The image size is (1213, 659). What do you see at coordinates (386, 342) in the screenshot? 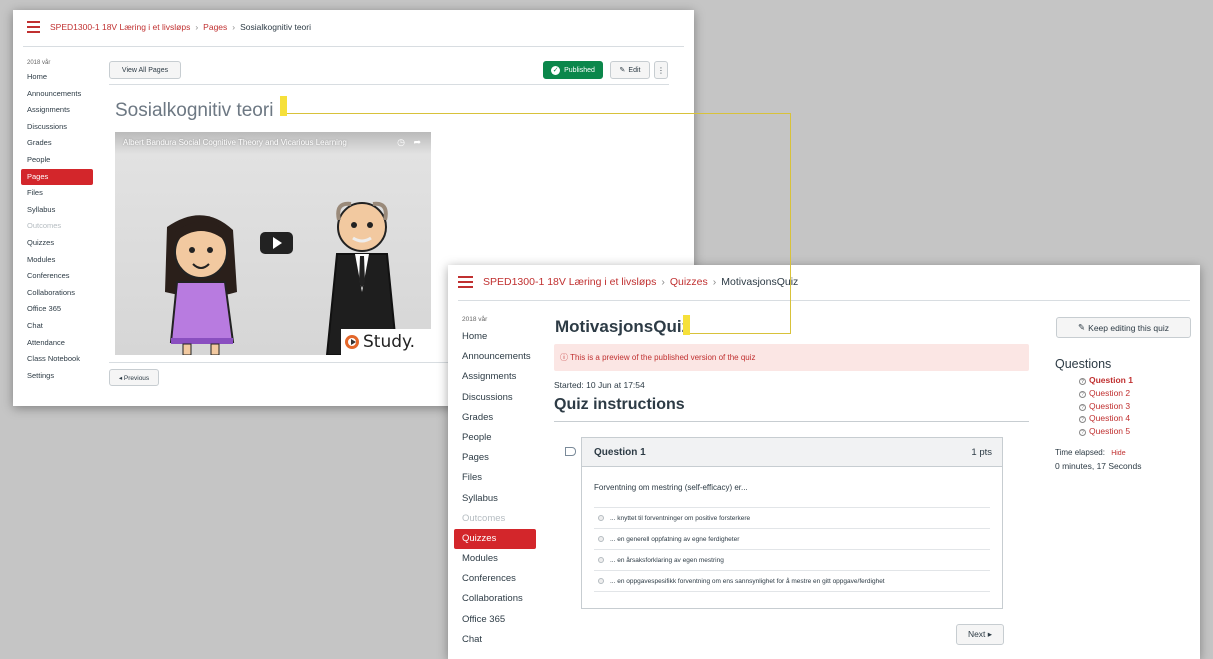
I see `study-logo: Study.` at bounding box center [386, 342].